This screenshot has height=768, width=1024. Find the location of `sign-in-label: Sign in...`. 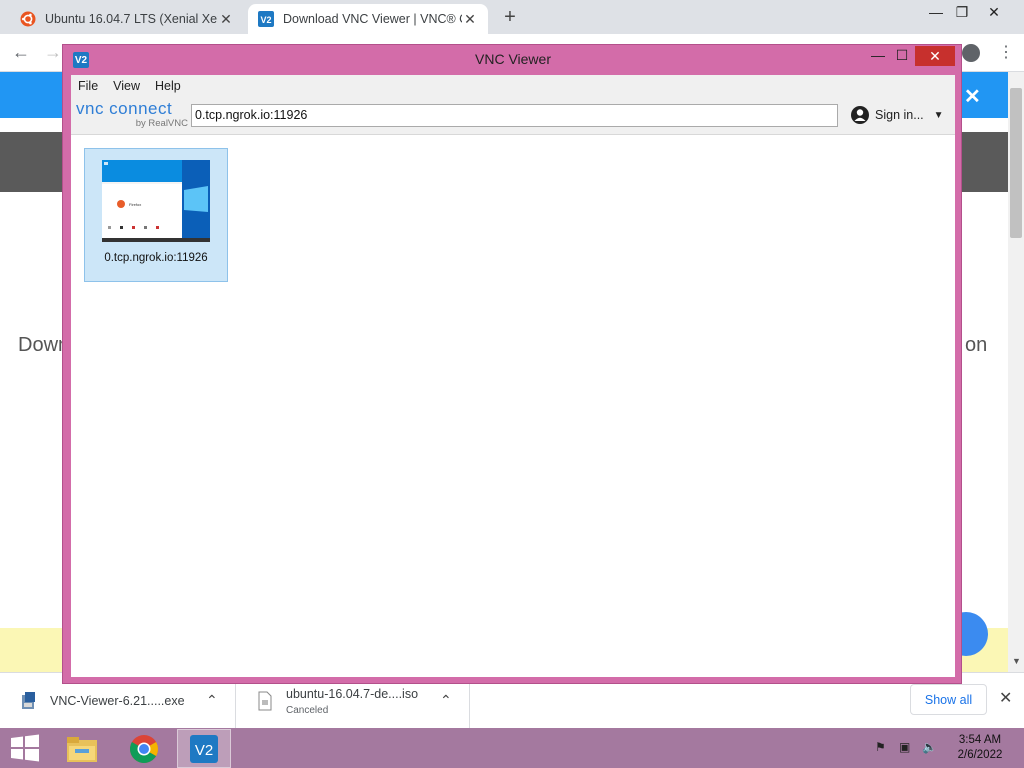

sign-in-label: Sign in... is located at coordinates (899, 115).